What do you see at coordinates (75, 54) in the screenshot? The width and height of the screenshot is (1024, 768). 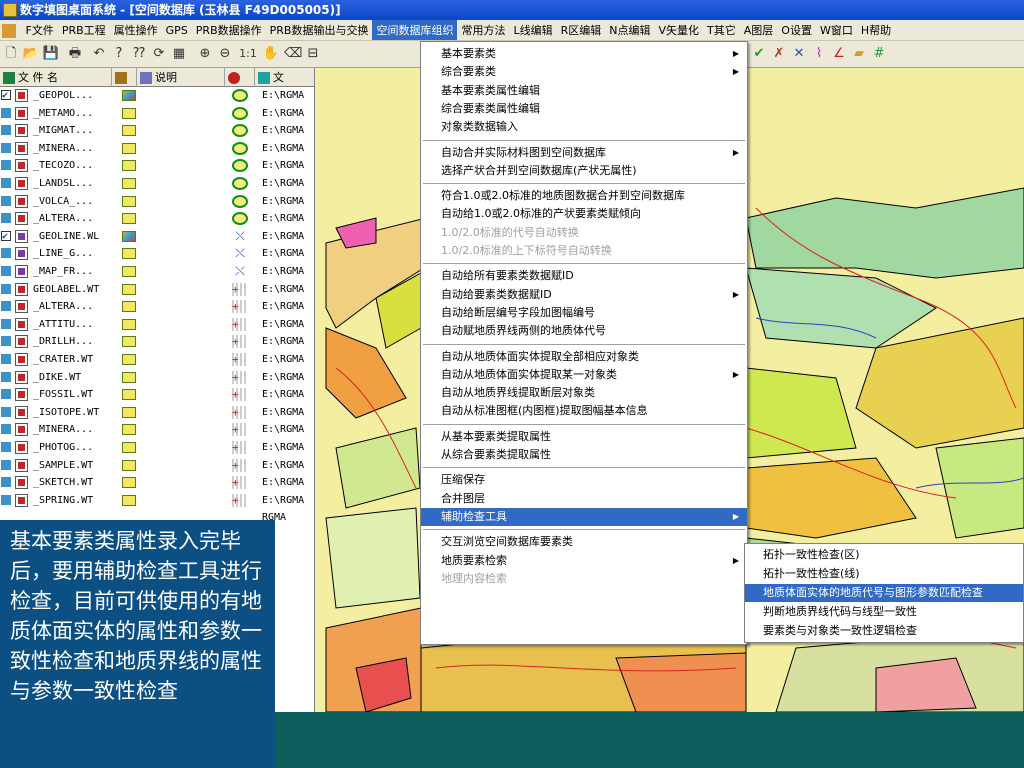 I see `print-icon: 🖶` at bounding box center [75, 54].